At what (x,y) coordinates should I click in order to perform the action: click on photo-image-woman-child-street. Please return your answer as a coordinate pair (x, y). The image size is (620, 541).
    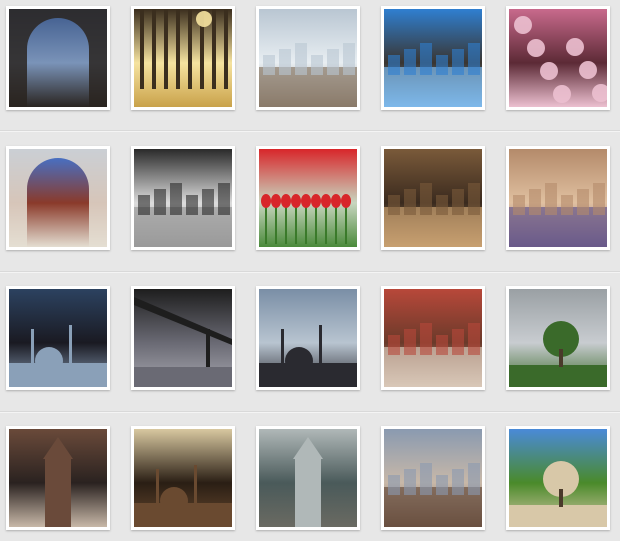
    Looking at the image, I should click on (558, 198).